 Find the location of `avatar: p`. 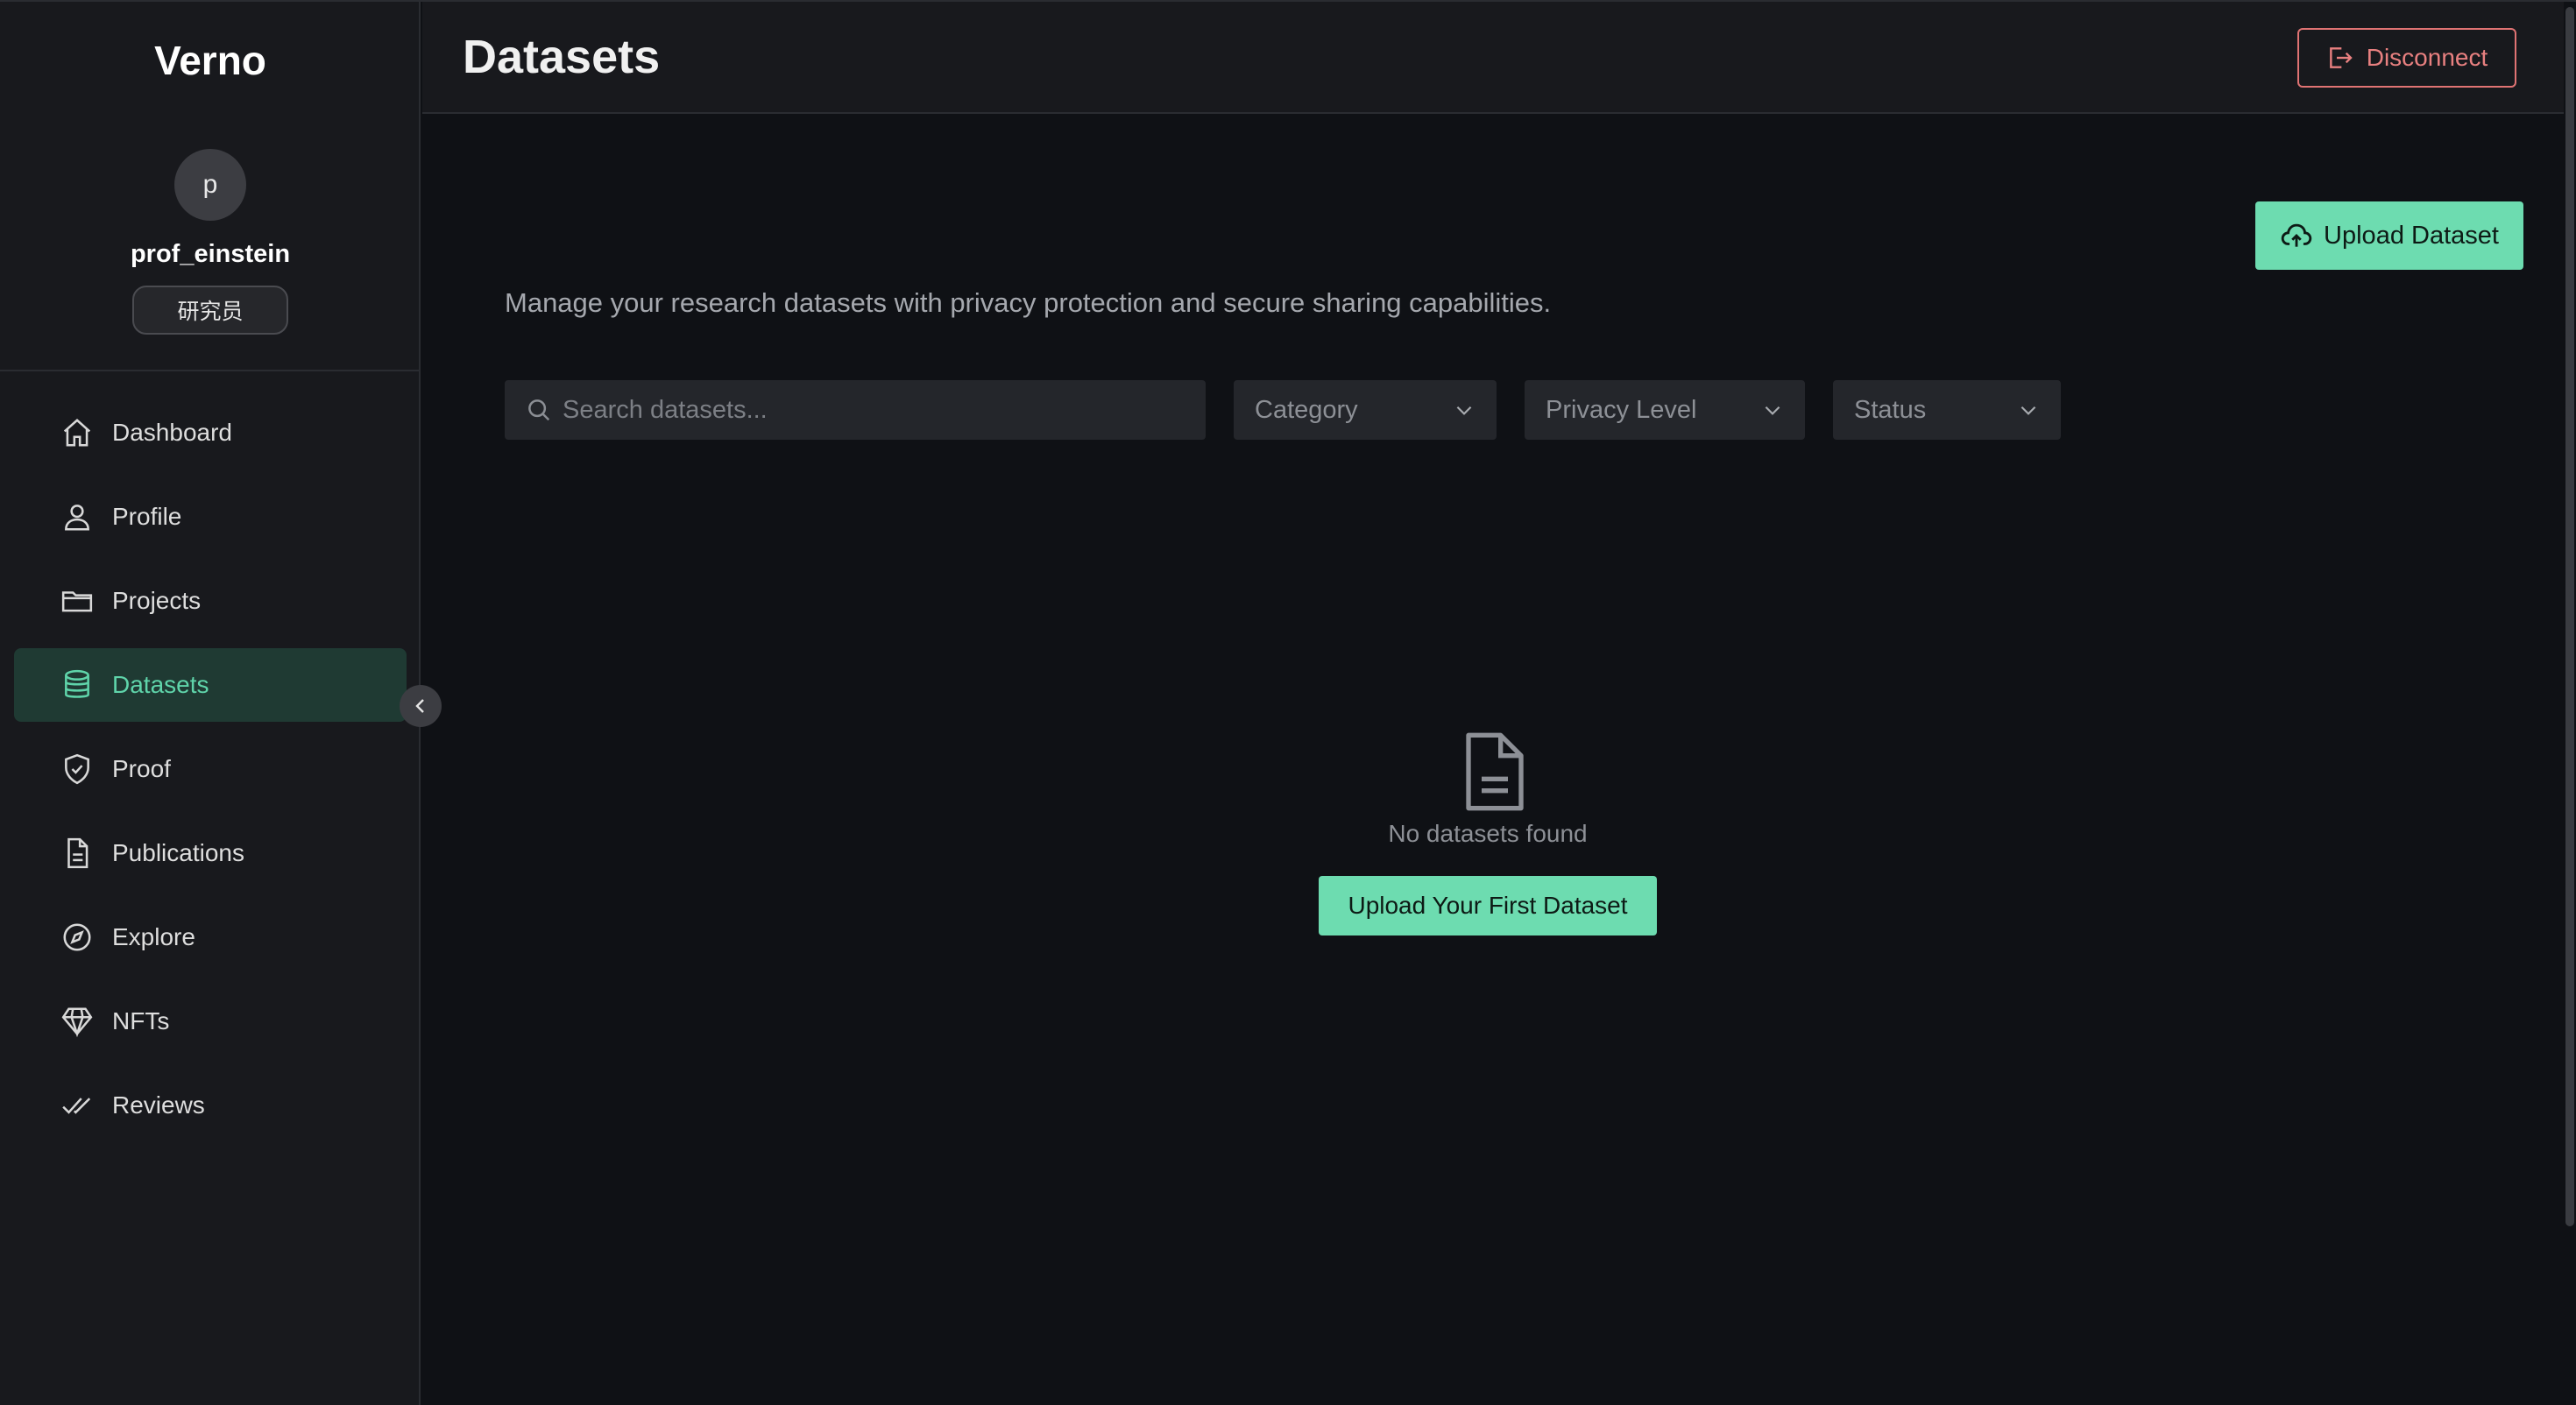

avatar: p is located at coordinates (210, 185).